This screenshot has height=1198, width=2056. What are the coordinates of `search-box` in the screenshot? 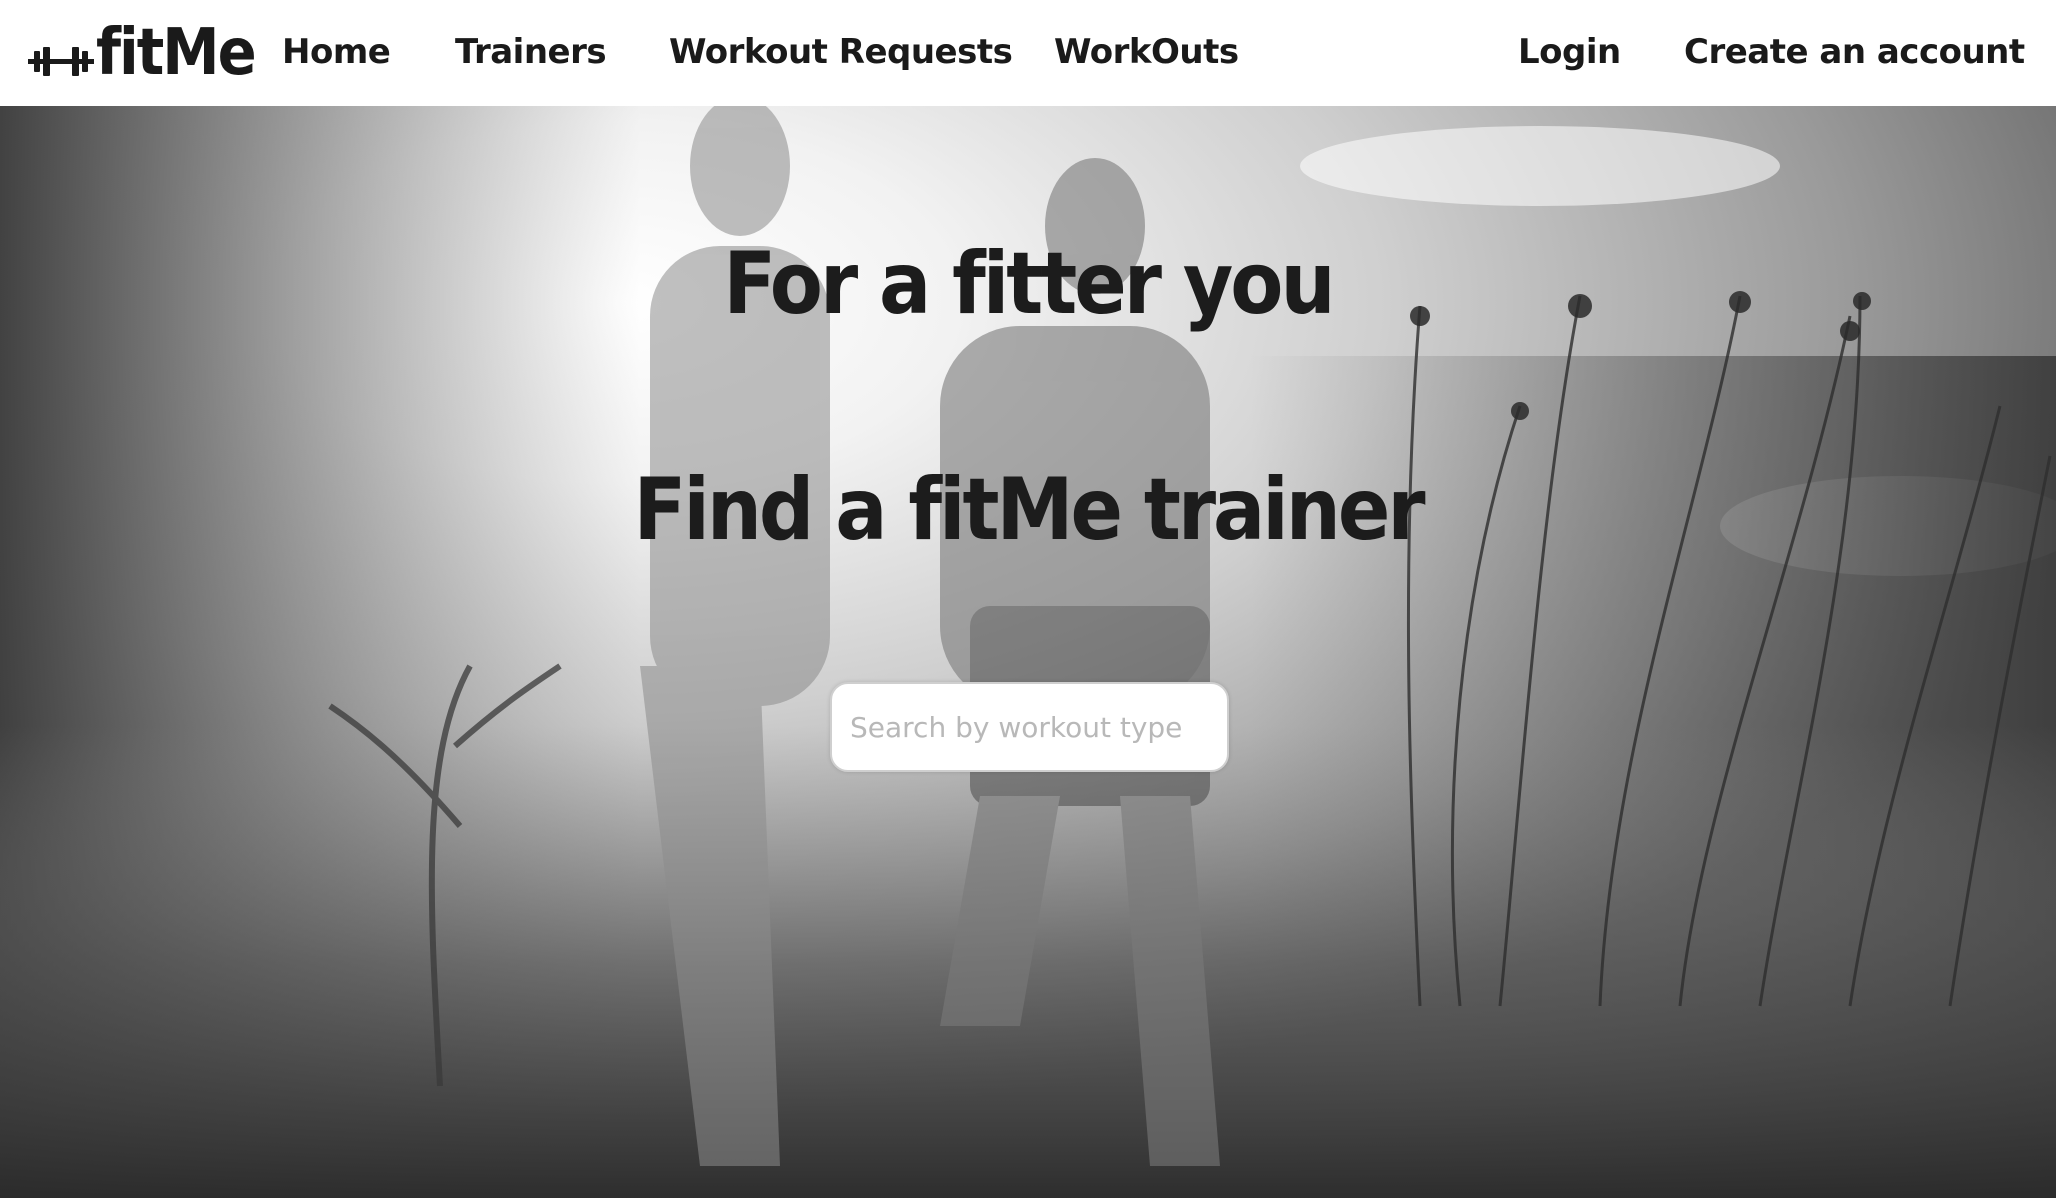 It's located at (1029, 727).